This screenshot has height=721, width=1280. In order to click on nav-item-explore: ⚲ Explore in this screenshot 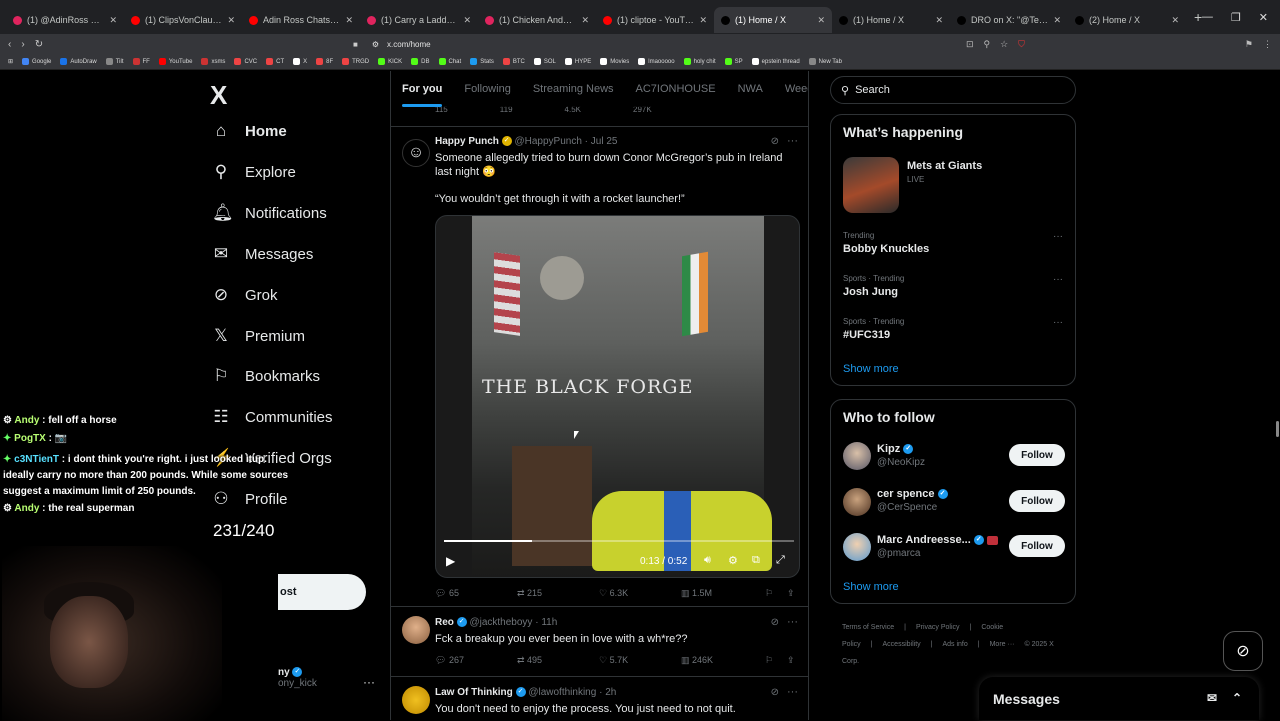, I will do `click(254, 172)`.